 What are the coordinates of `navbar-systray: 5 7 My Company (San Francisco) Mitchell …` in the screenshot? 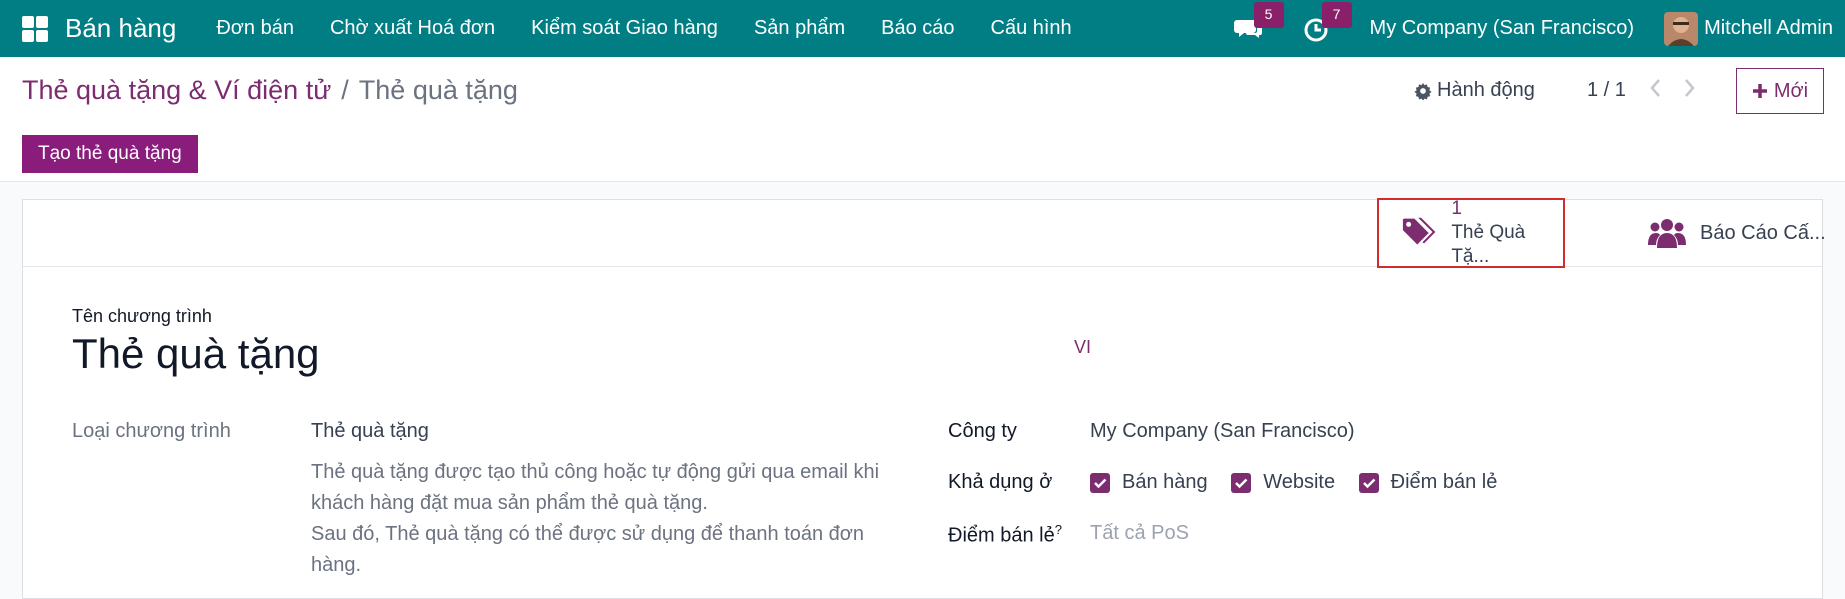 It's located at (1533, 28).